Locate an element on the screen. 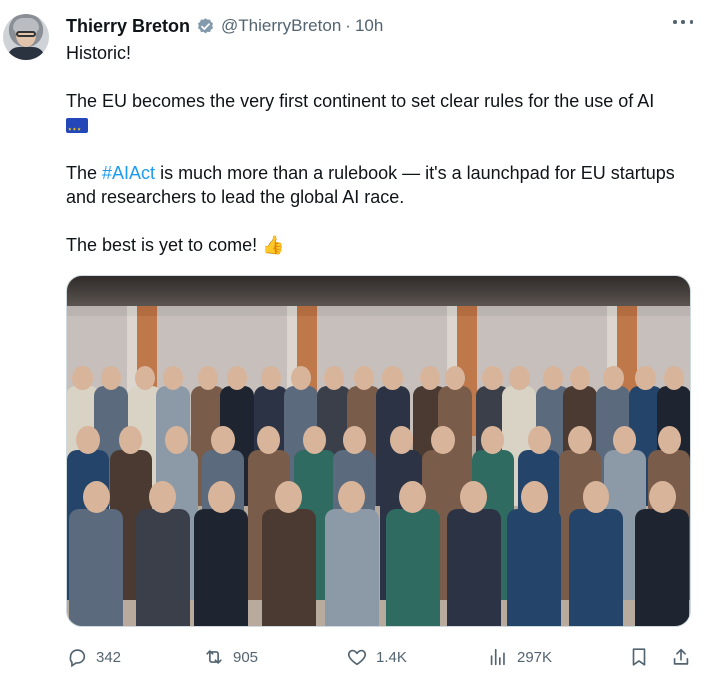  views-button: 297K is located at coordinates (519, 657).